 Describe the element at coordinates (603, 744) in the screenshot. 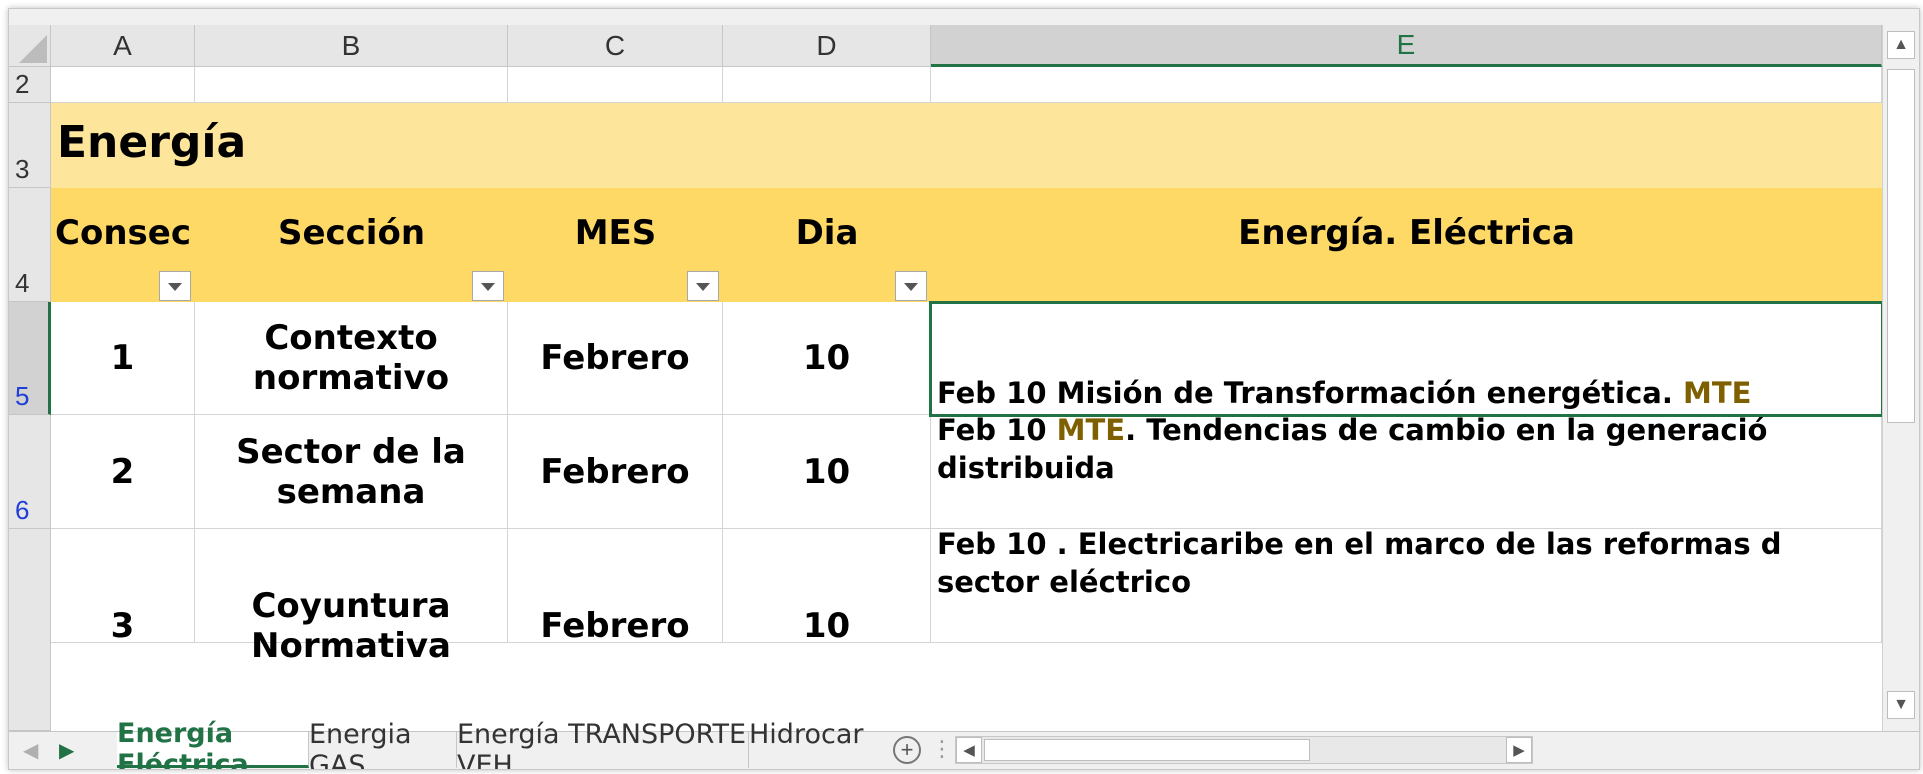

I see `tab-energia-transporte-veh: Energía TRANSPORTE VEH` at that location.